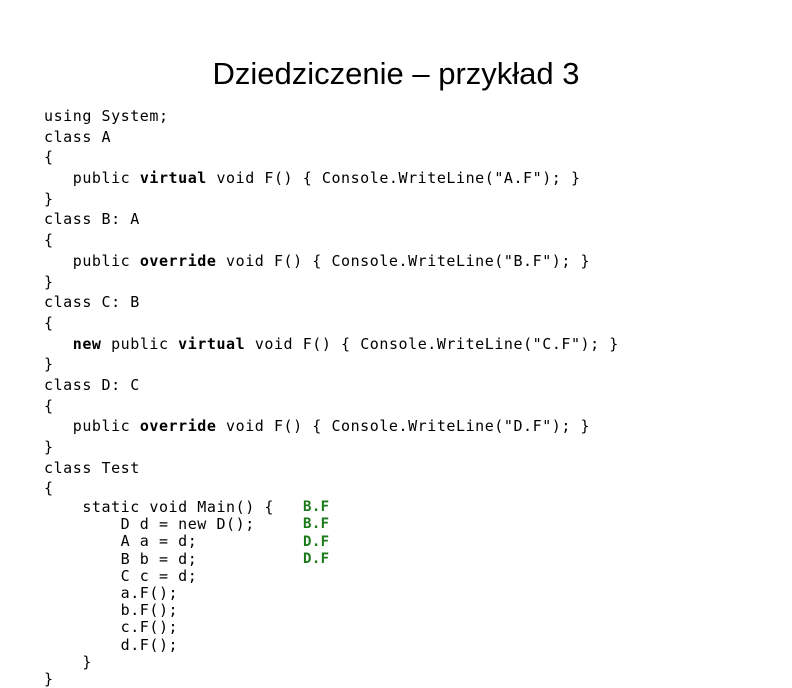  What do you see at coordinates (416, 627) in the screenshot?
I see `code-line: c.F();` at bounding box center [416, 627].